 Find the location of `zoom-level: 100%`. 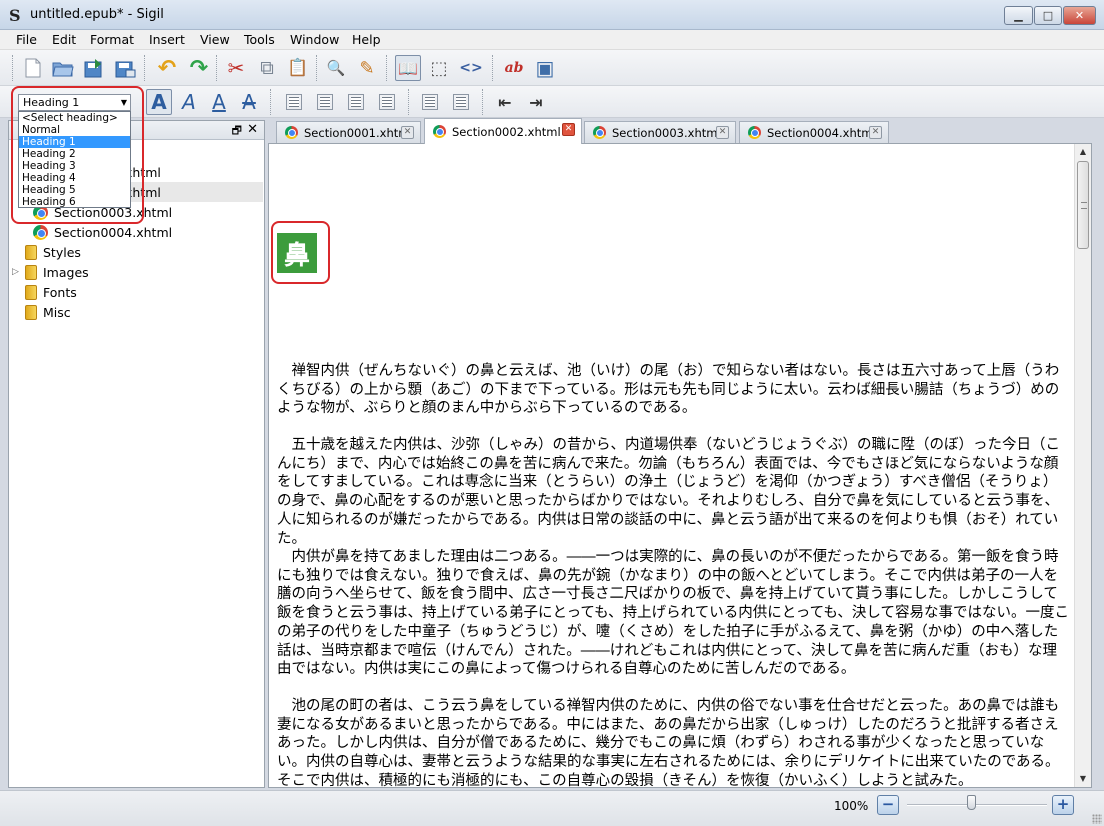

zoom-level: 100% is located at coordinates (851, 806).